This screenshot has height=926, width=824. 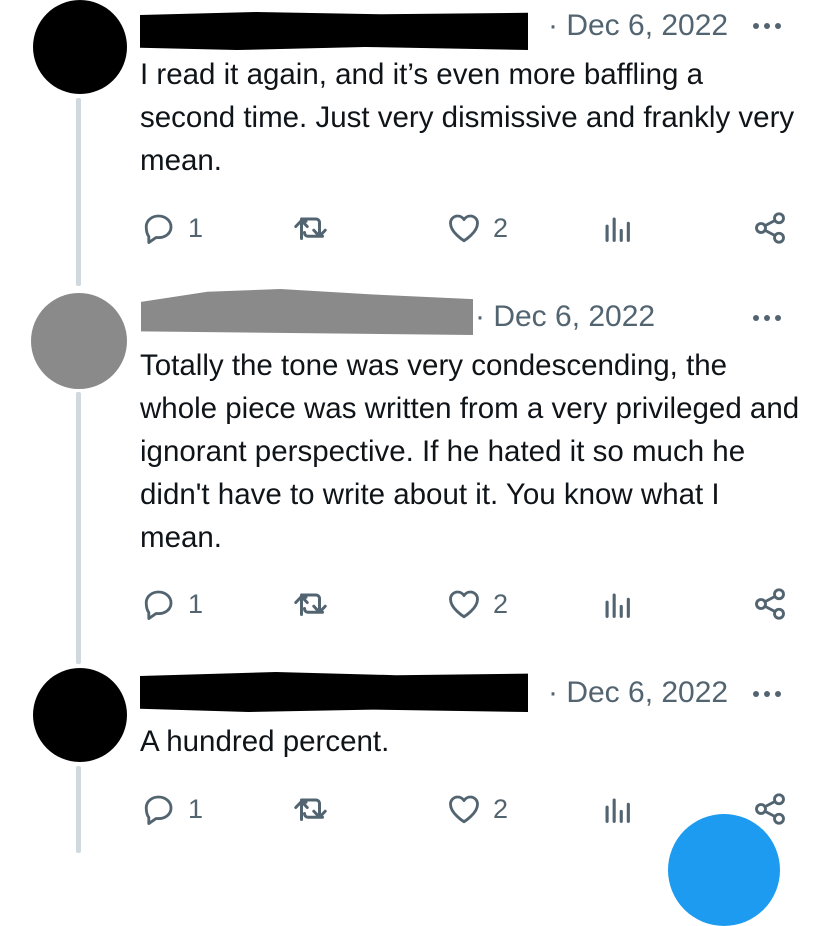 I want to click on tweet-text: A hundred percent., so click(x=265, y=741).